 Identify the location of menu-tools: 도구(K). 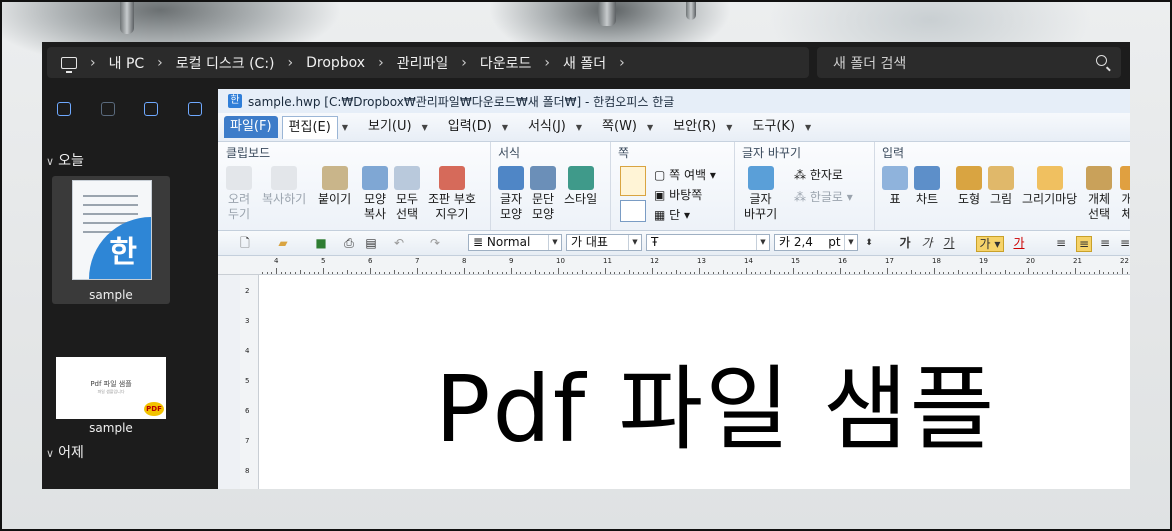
(773, 127).